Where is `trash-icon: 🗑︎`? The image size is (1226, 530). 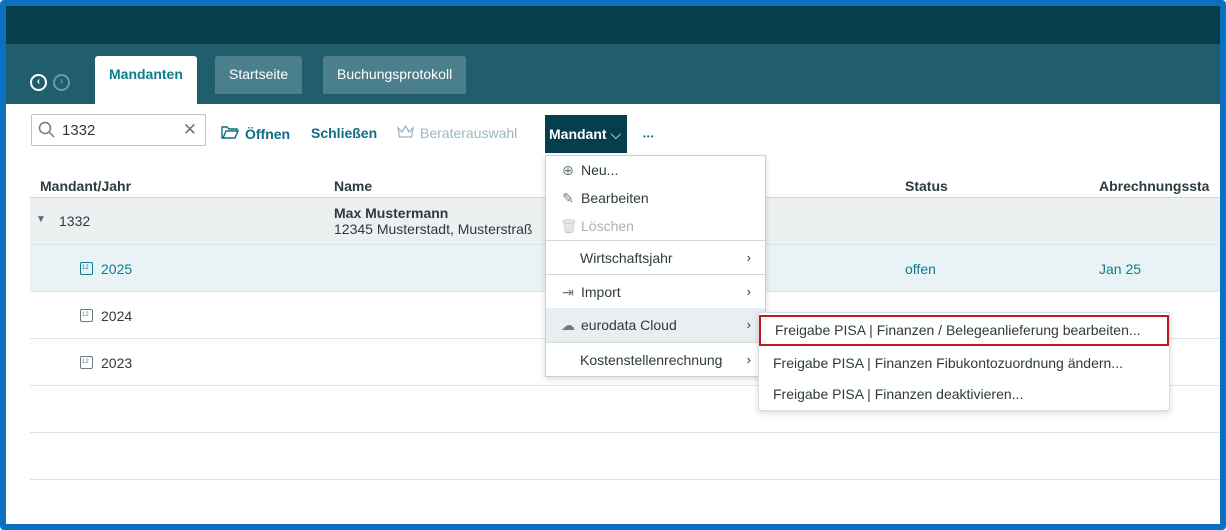 trash-icon: 🗑︎ is located at coordinates (569, 226).